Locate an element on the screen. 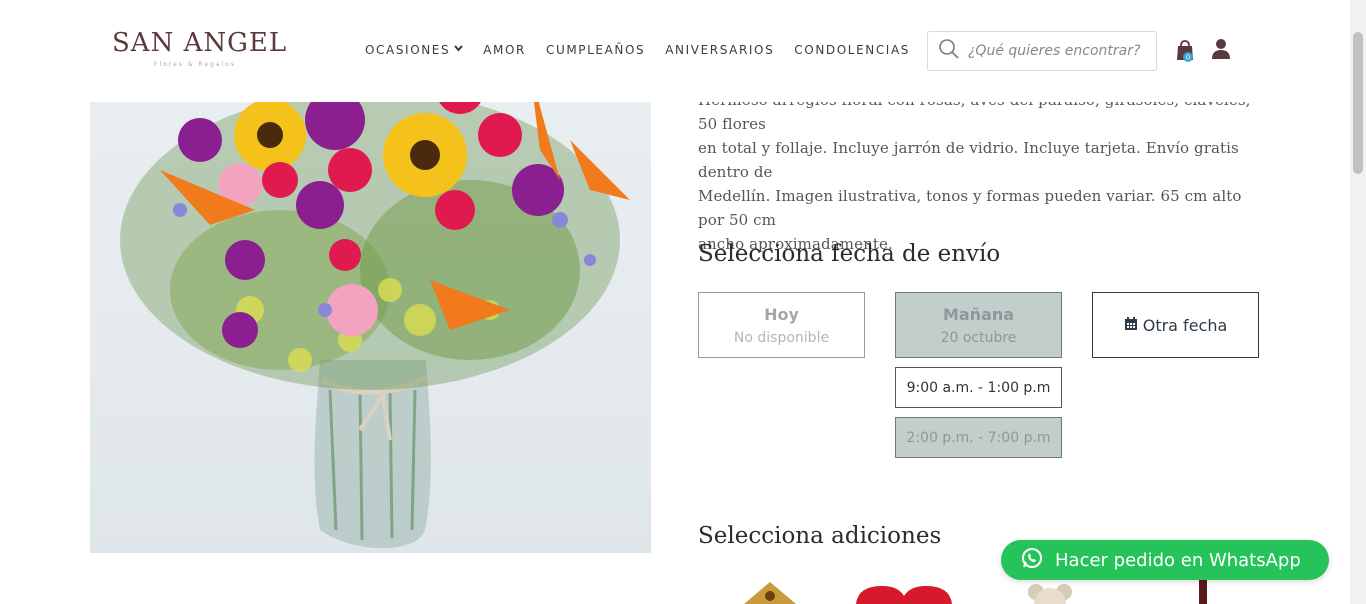 This screenshot has width=1366, height=604. whatsapp-icon is located at coordinates (1032, 560).